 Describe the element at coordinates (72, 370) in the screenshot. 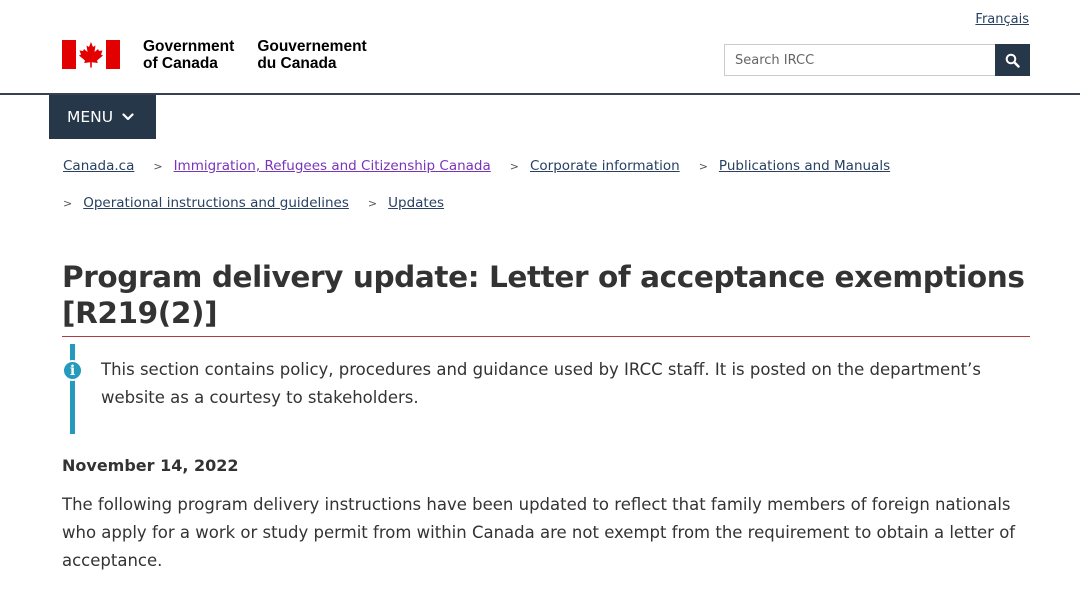

I see `info-icon: i` at that location.